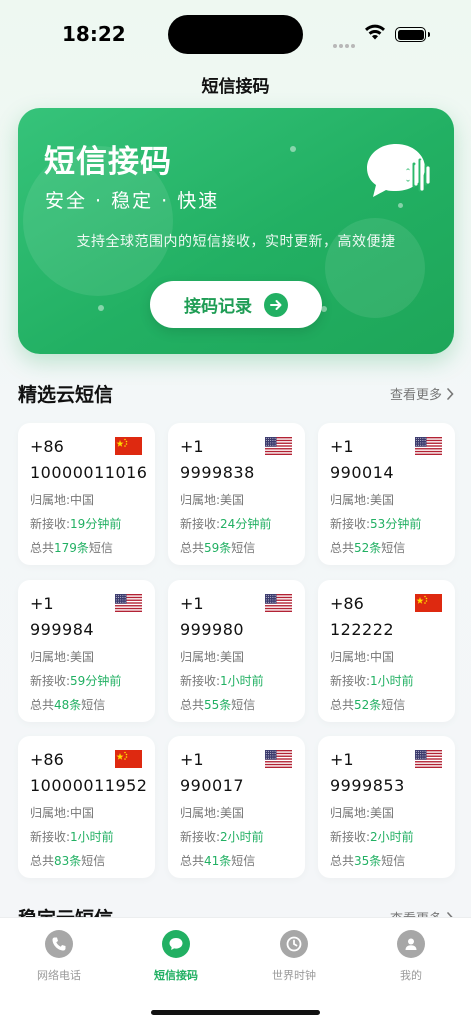  Describe the element at coordinates (89, 472) in the screenshot. I see `phone-number: 10000011016` at that location.